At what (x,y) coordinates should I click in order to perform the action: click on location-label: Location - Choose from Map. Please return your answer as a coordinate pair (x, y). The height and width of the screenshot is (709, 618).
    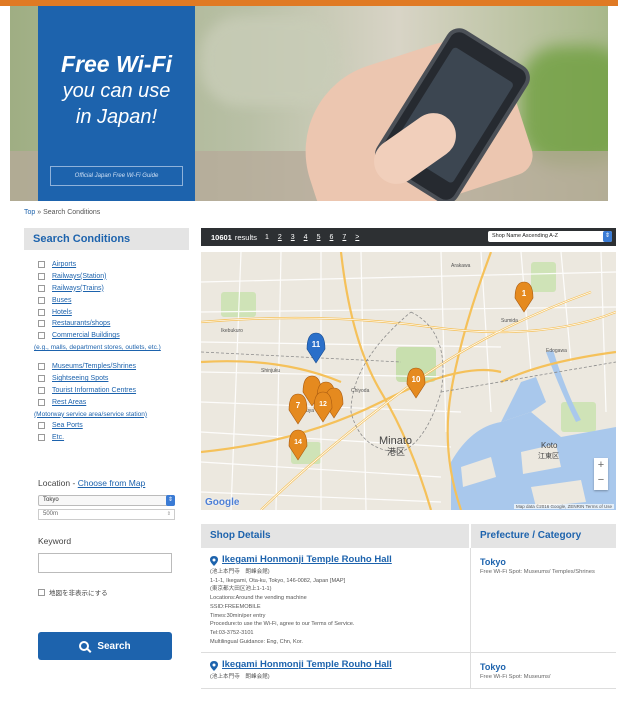
    Looking at the image, I should click on (92, 483).